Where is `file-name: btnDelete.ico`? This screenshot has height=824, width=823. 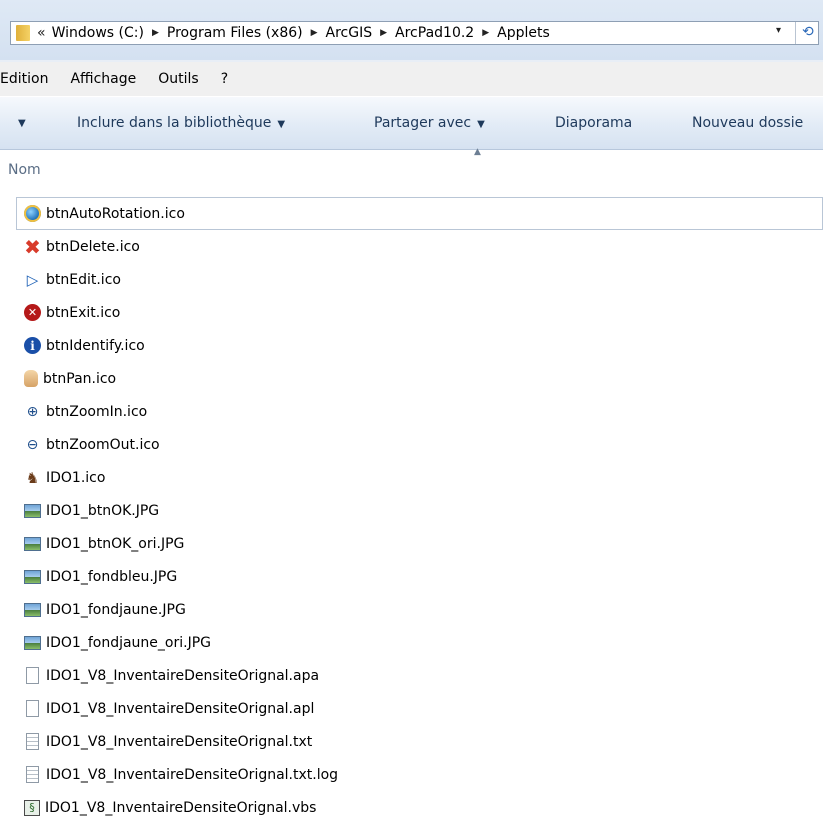 file-name: btnDelete.ico is located at coordinates (93, 246).